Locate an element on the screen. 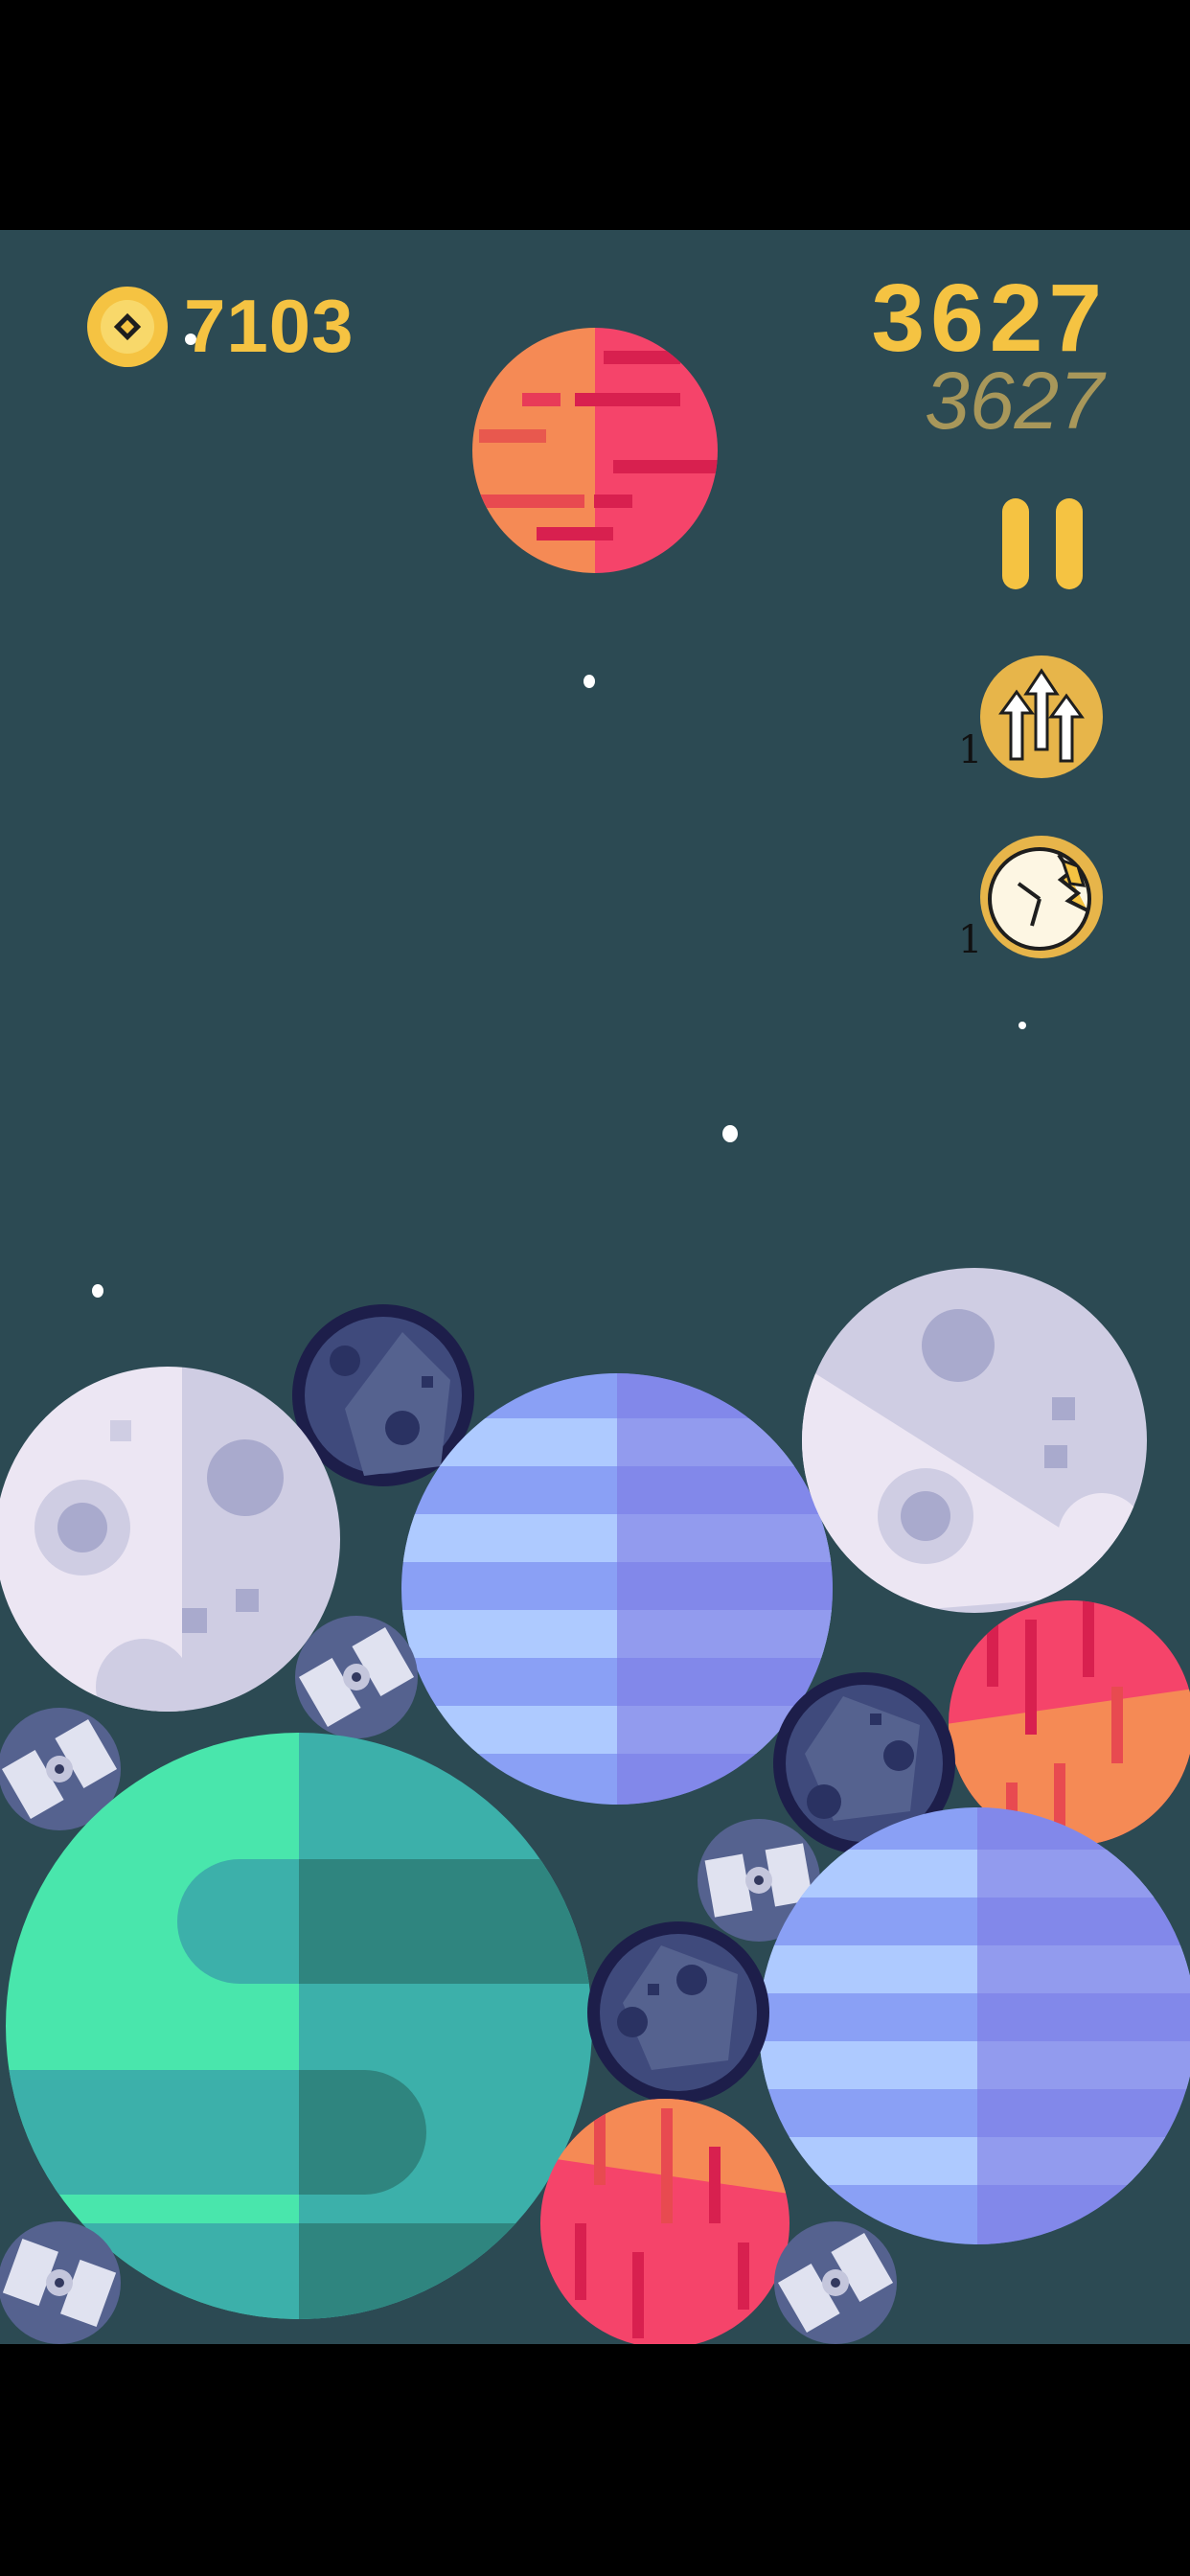  blue-striped-planet is located at coordinates (975, 2026).